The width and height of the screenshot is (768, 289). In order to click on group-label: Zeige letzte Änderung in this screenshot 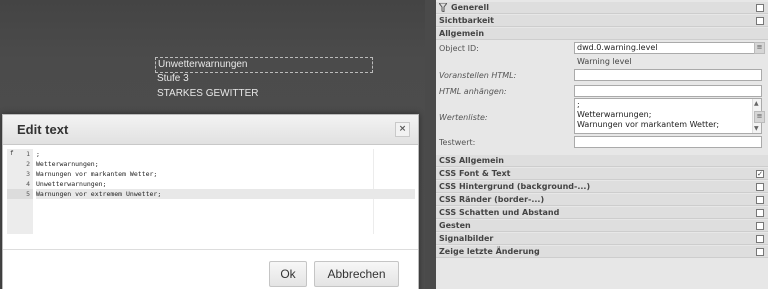, I will do `click(489, 251)`.